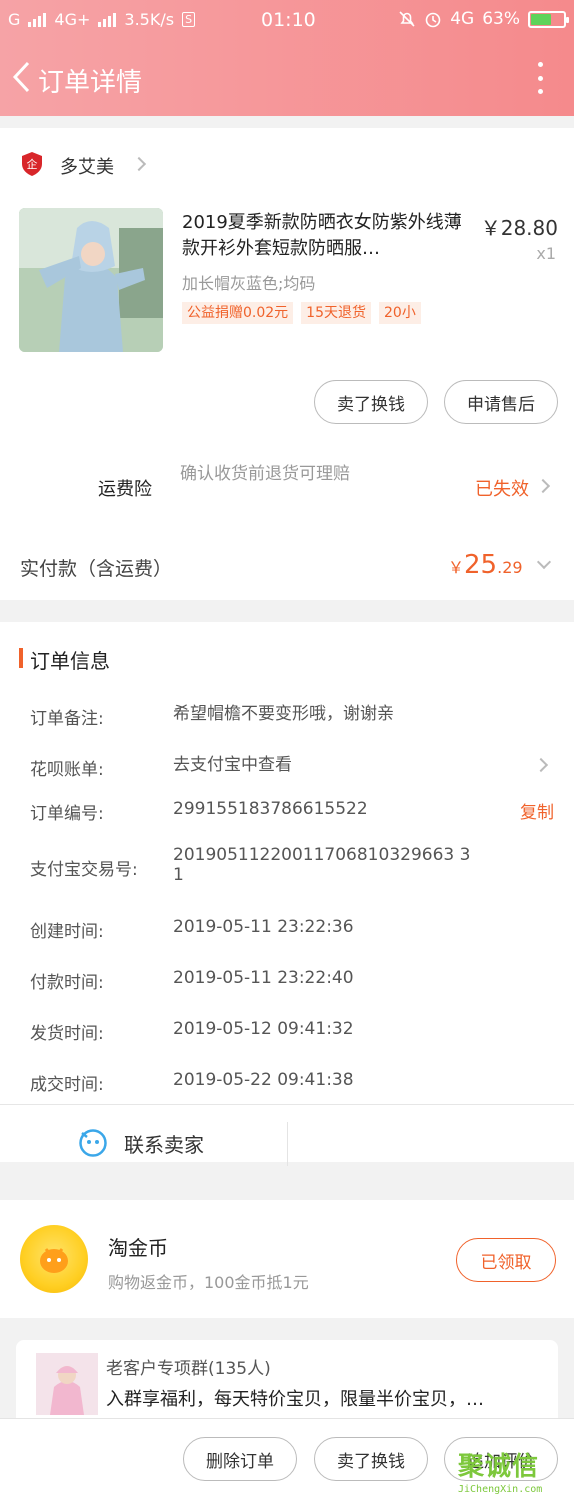  What do you see at coordinates (502, 488) in the screenshot?
I see `insurance-status: 已失效` at bounding box center [502, 488].